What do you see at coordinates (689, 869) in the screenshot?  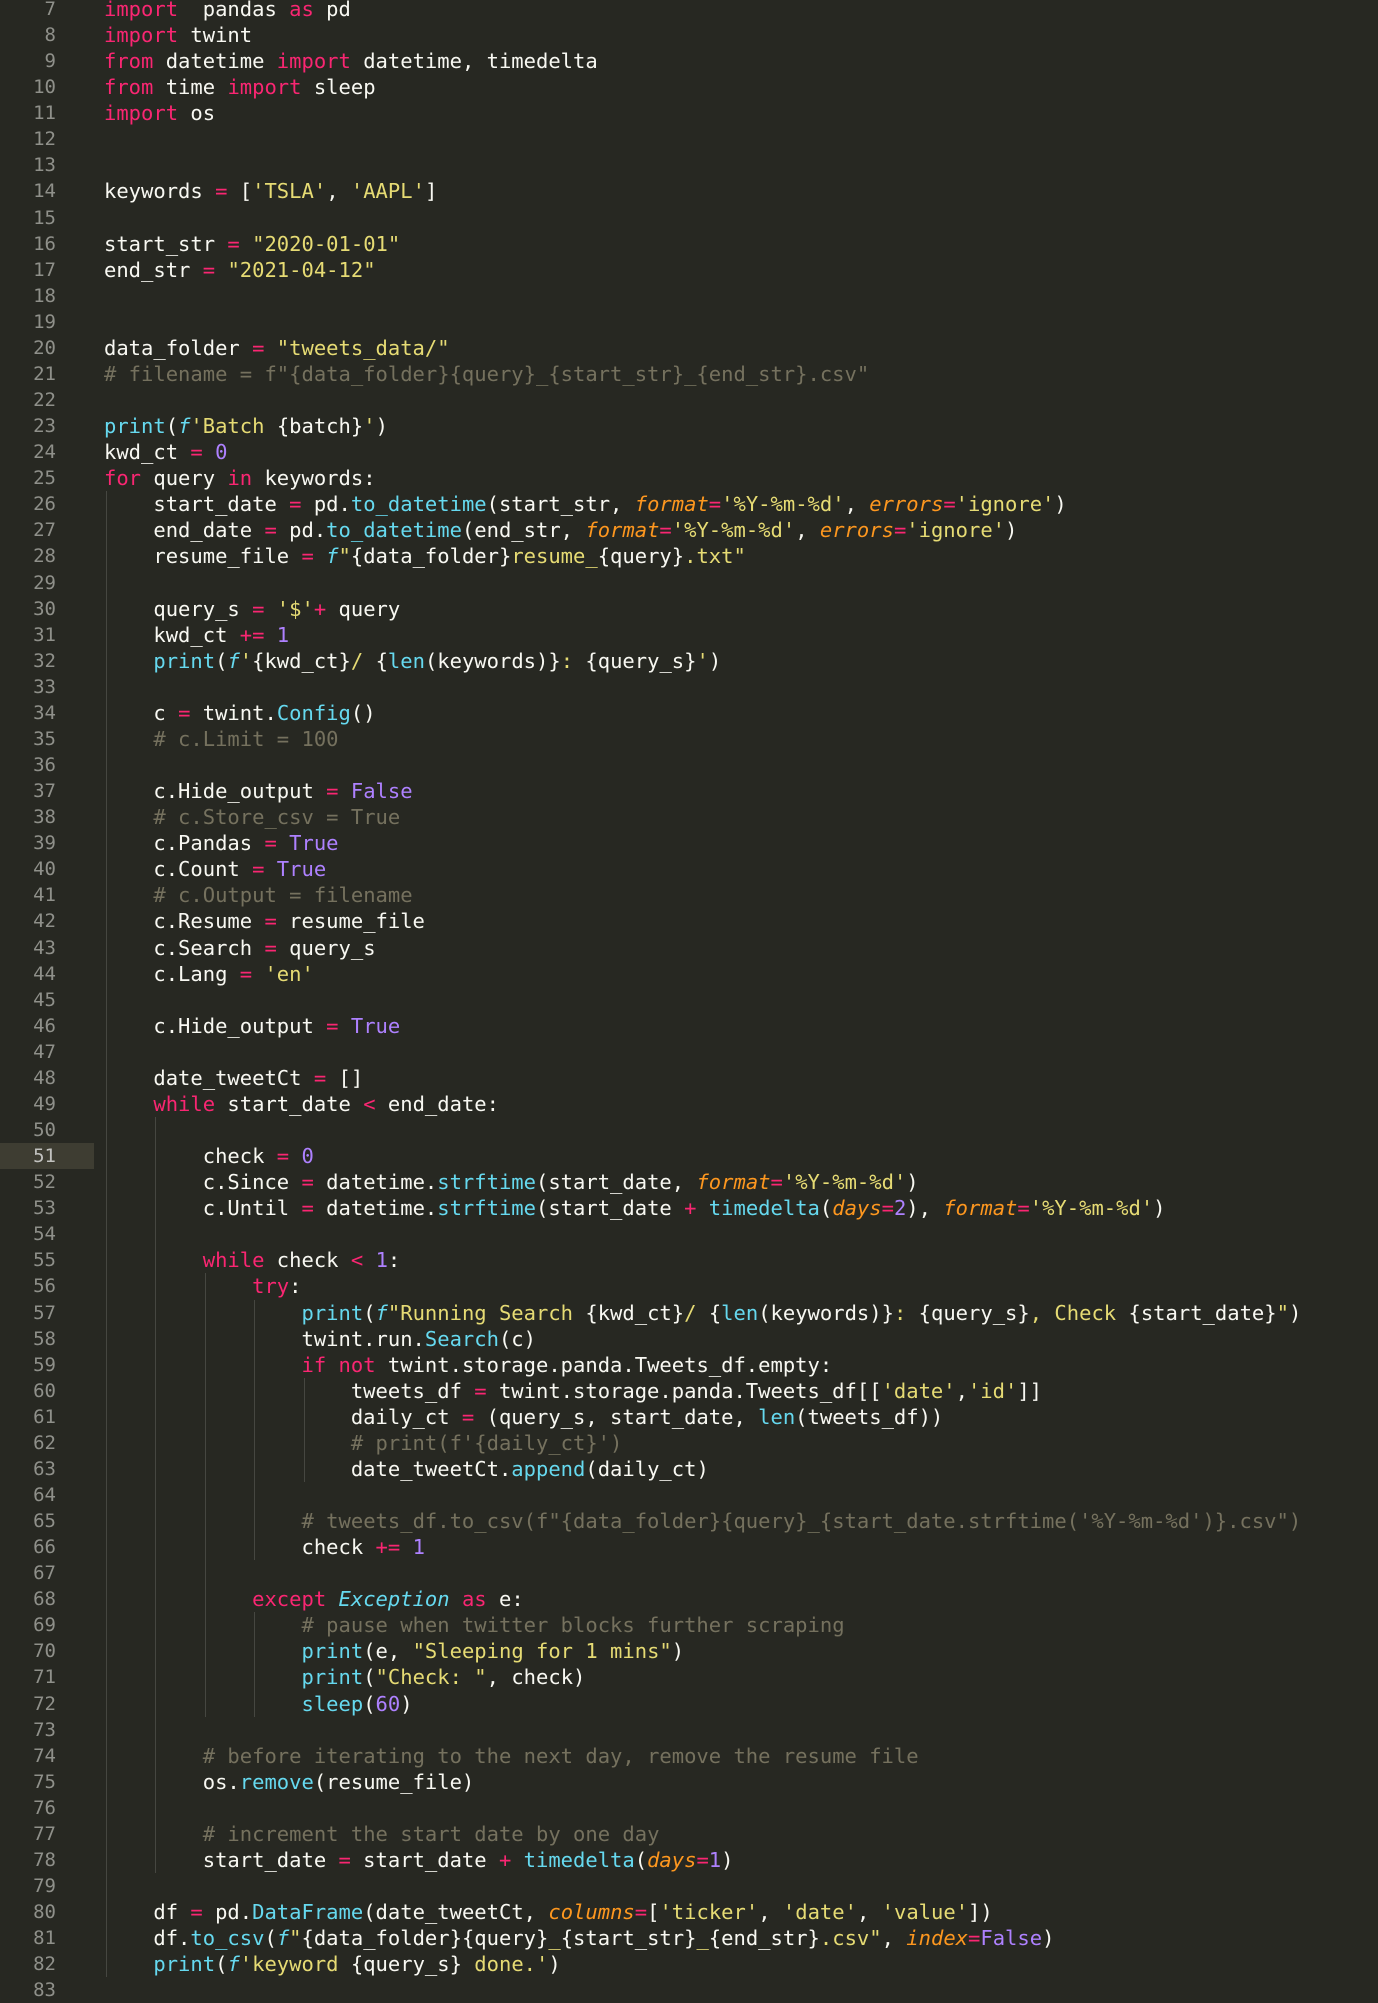 I see `code-line: 40 c.Count = True` at bounding box center [689, 869].